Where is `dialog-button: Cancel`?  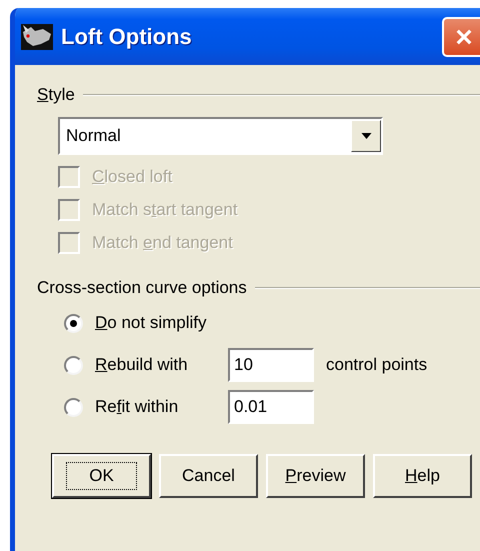 dialog-button: Cancel is located at coordinates (208, 476).